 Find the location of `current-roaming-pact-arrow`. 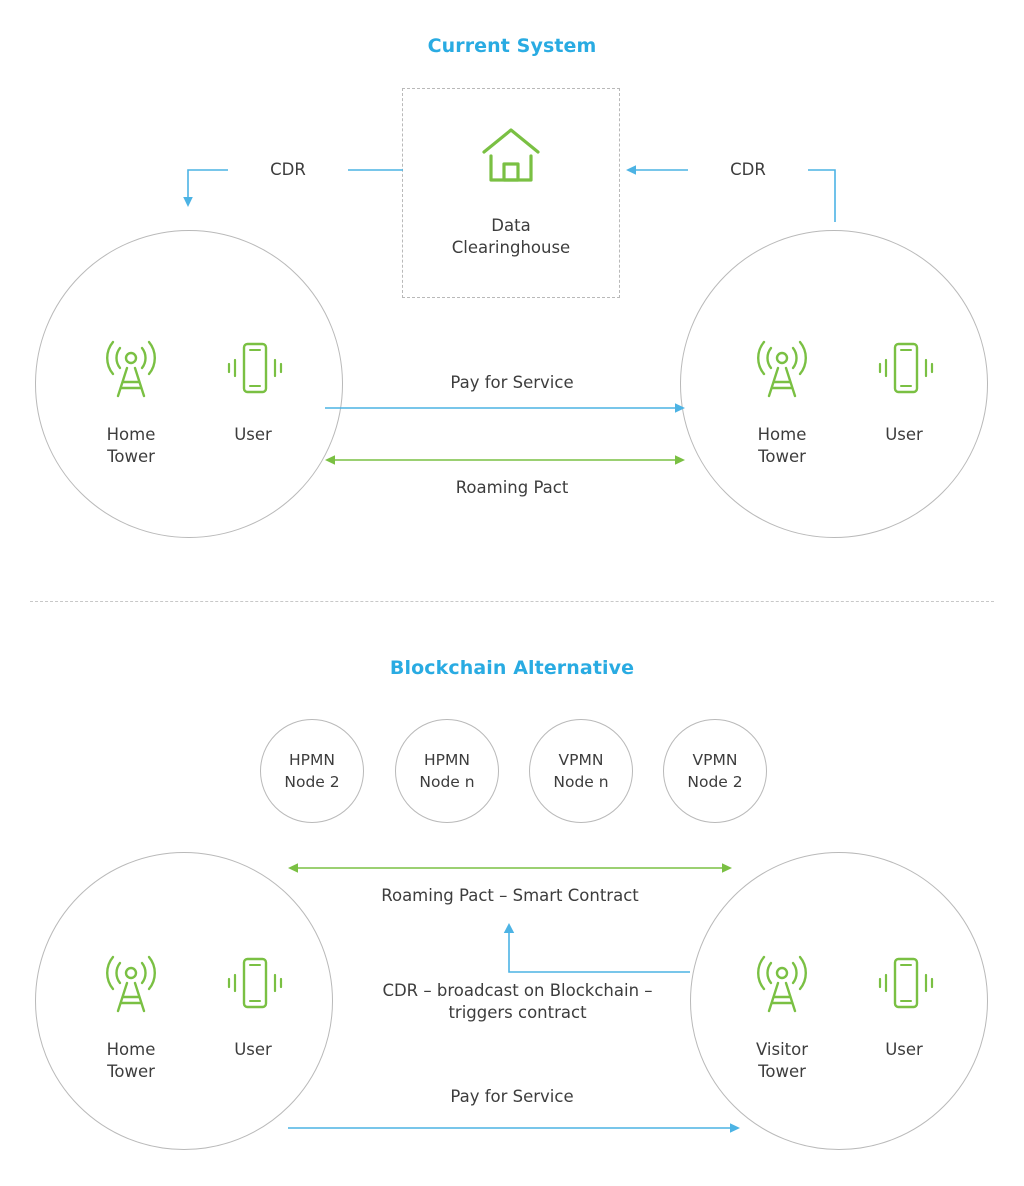

current-roaming-pact-arrow is located at coordinates (505, 460).